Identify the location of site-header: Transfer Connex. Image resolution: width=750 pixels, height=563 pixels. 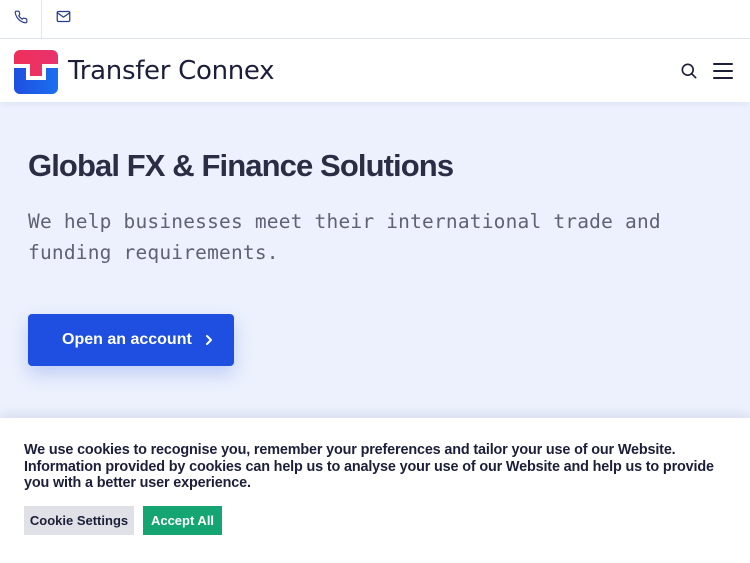
(375, 70).